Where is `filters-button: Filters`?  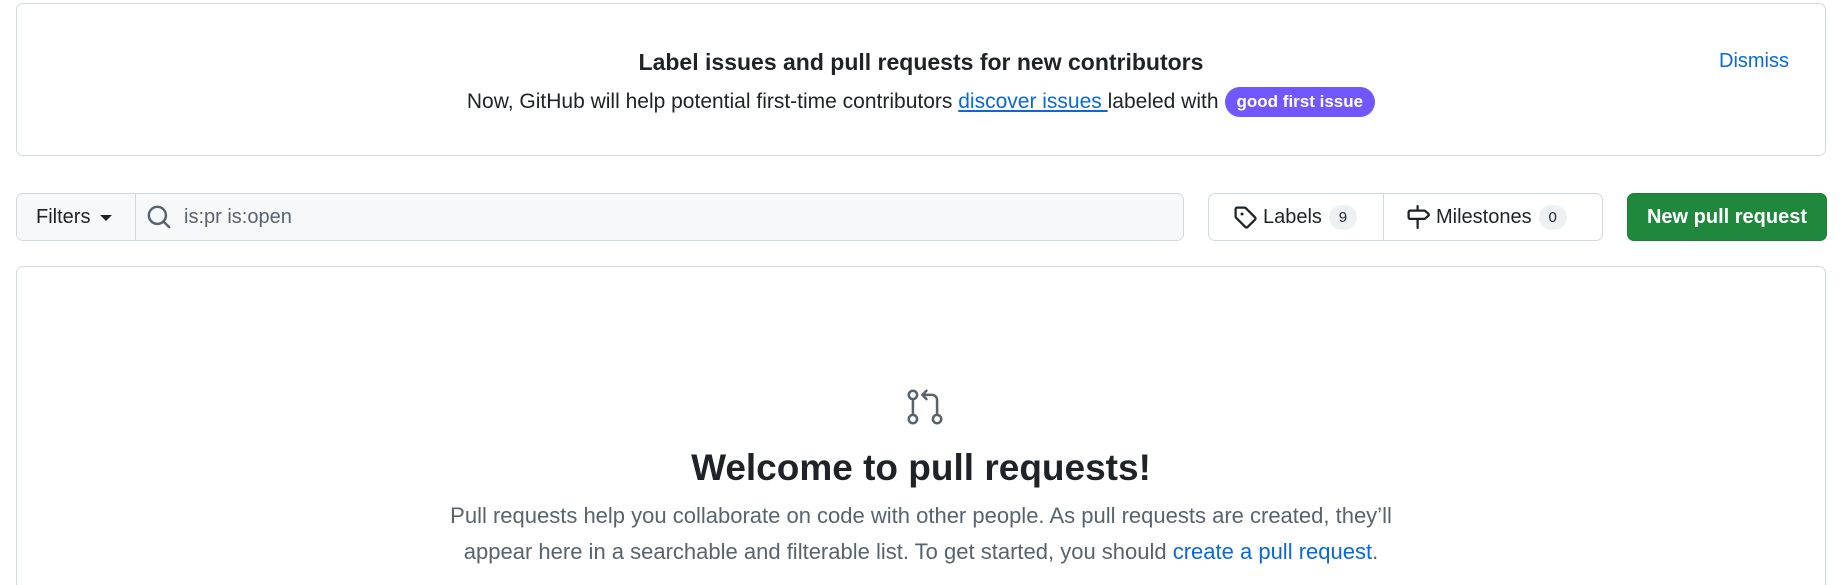
filters-button: Filters is located at coordinates (76, 217).